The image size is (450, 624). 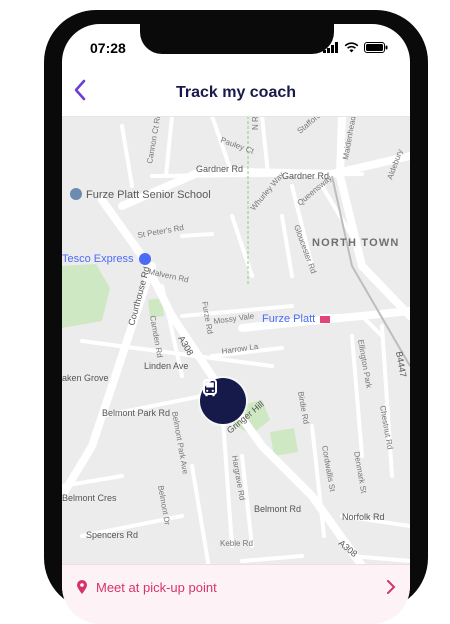 What do you see at coordinates (210, 388) in the screenshot?
I see `bus-icon` at bounding box center [210, 388].